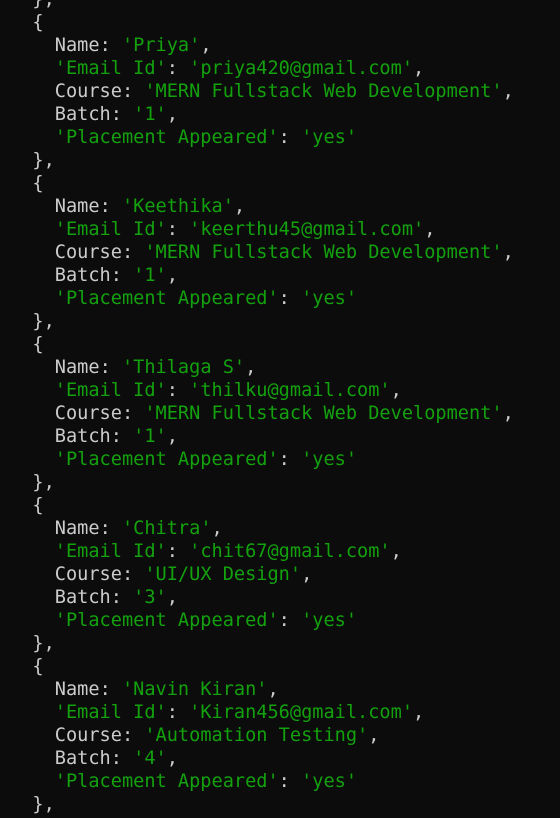 The image size is (560, 818). Describe the element at coordinates (262, 206) in the screenshot. I see `output-line: Name: 'Keethika',` at that location.